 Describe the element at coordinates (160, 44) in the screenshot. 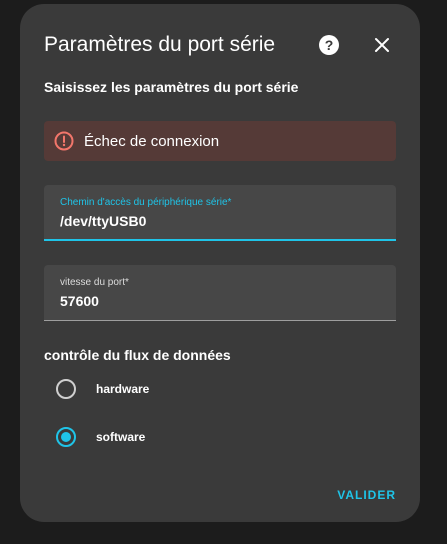

I see `dialog-title: Paramètres du port série` at that location.